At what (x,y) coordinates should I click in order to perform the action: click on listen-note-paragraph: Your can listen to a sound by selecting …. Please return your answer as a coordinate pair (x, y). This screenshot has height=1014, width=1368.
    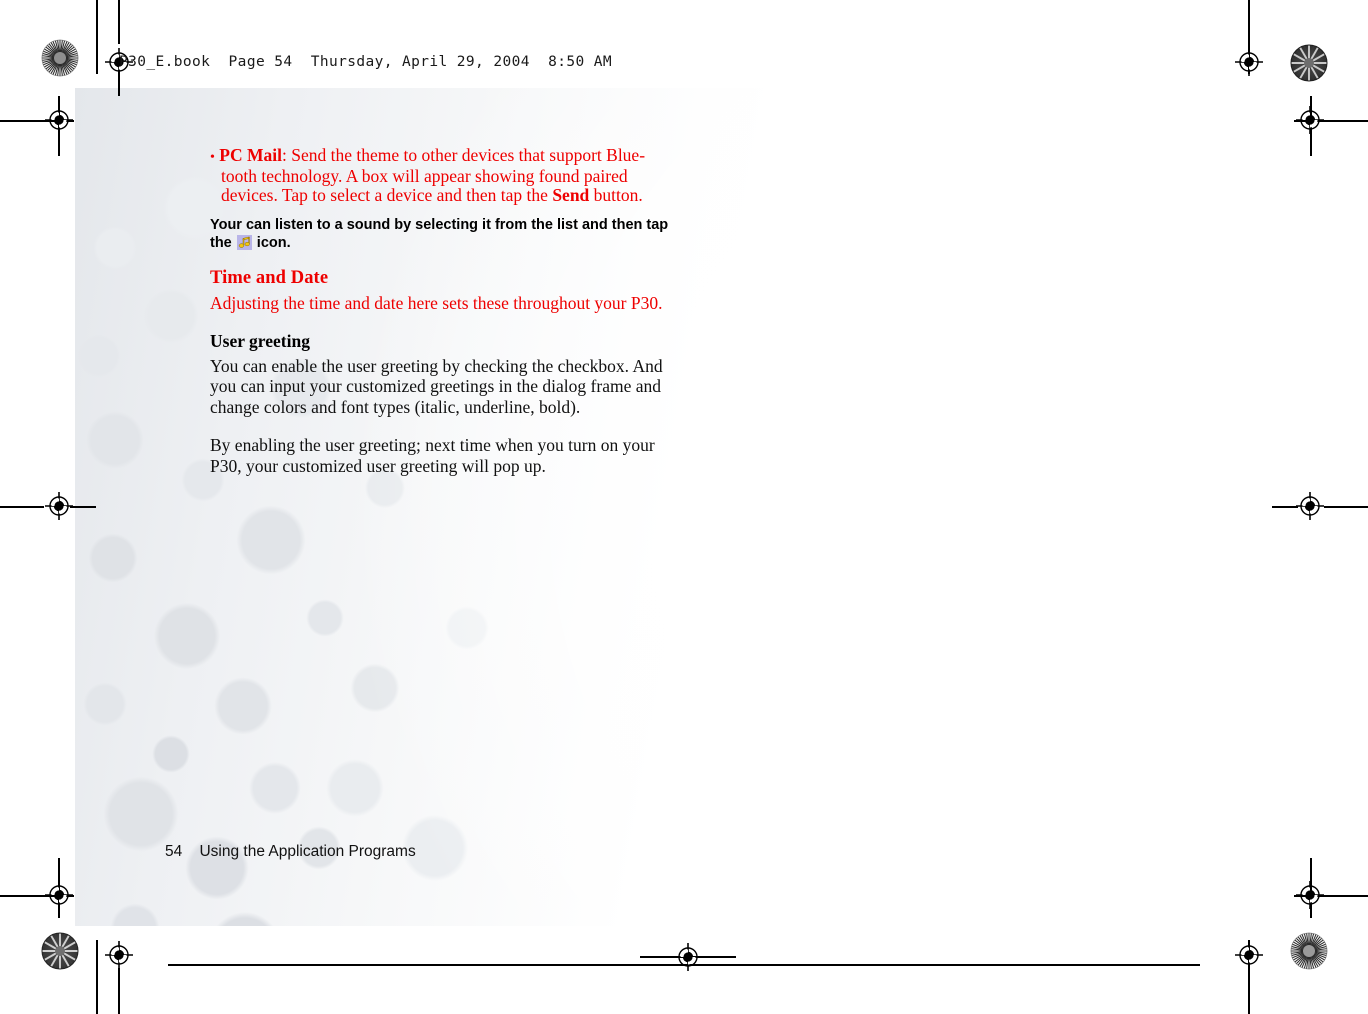
    Looking at the image, I should click on (446, 234).